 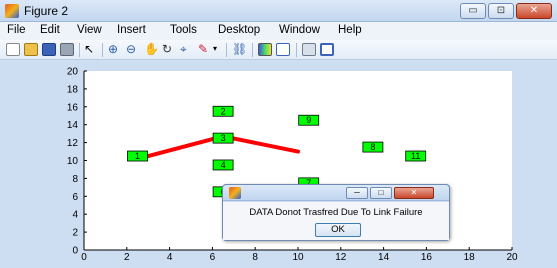 I want to click on y-tick-label: 12, so click(x=73, y=143).